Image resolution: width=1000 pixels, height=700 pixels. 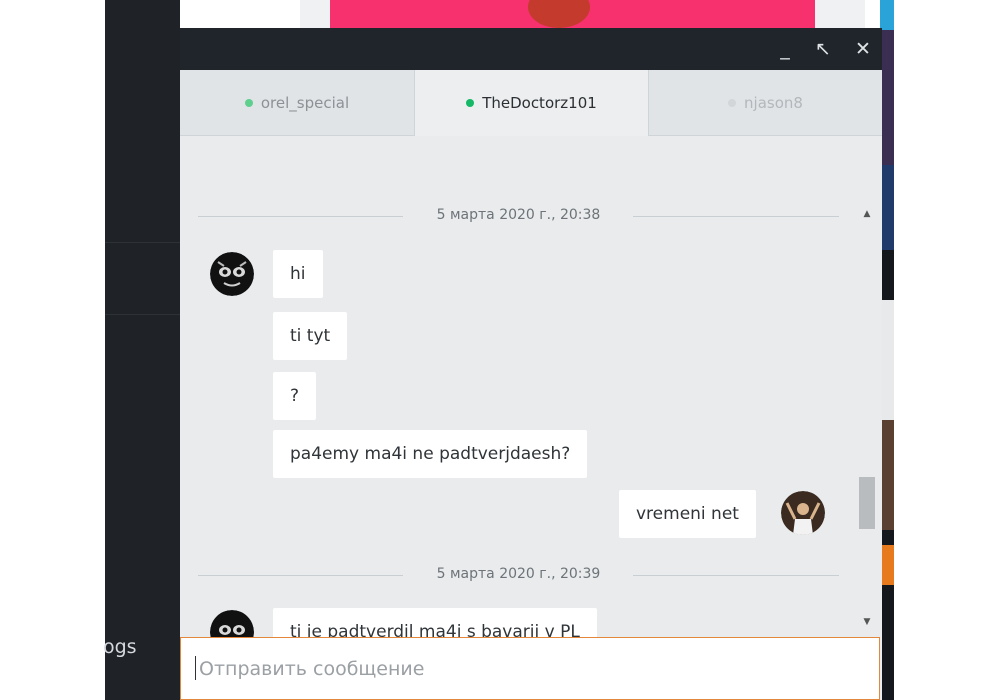 What do you see at coordinates (867, 503) in the screenshot?
I see `scrollbar-thumb` at bounding box center [867, 503].